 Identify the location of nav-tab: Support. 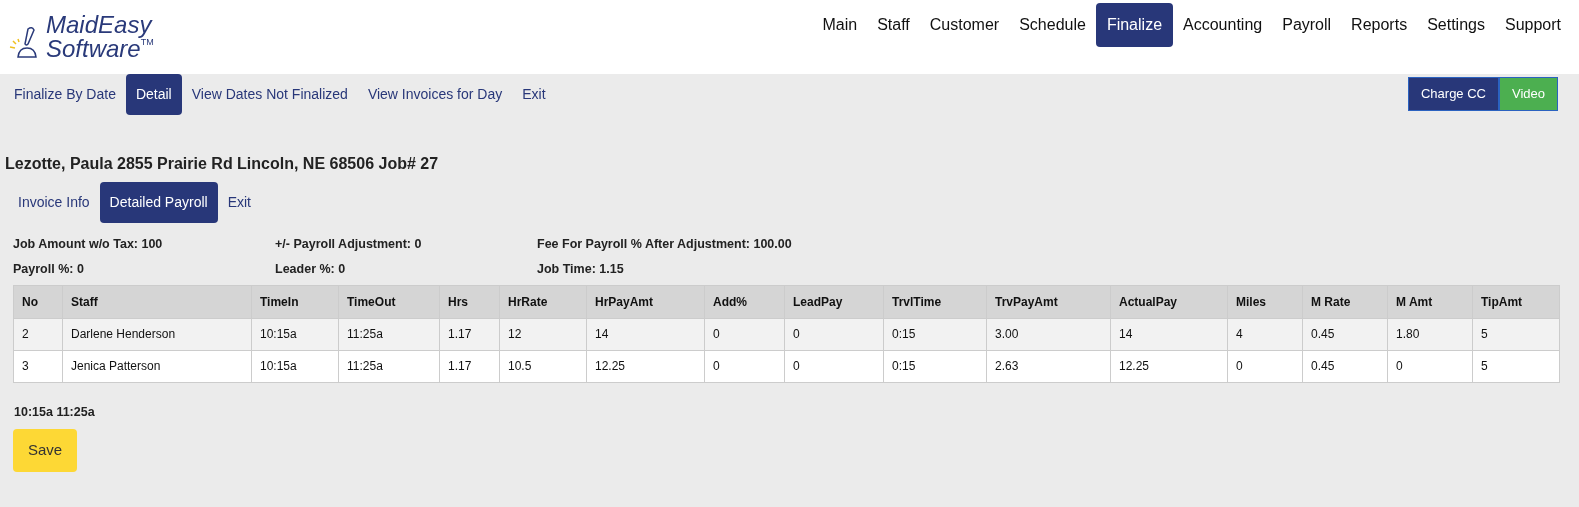
(1532, 25).